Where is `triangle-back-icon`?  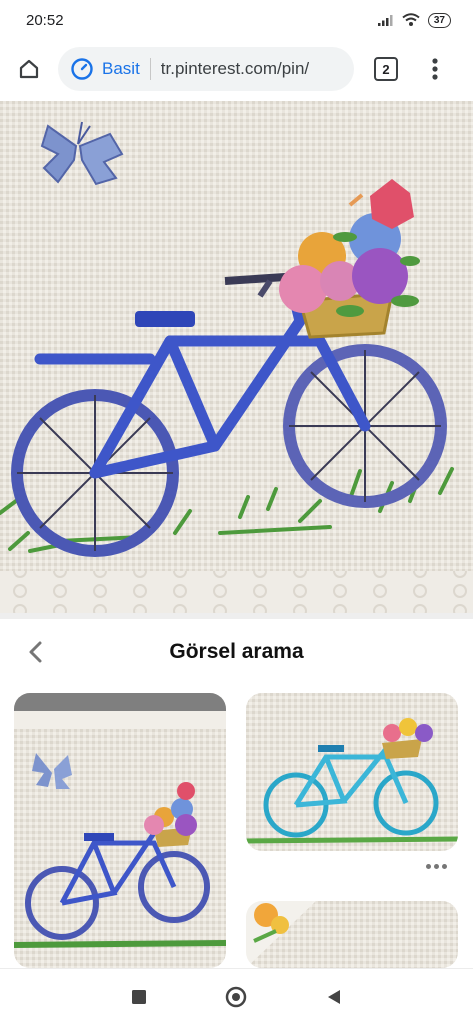 triangle-back-icon is located at coordinates (334, 996).